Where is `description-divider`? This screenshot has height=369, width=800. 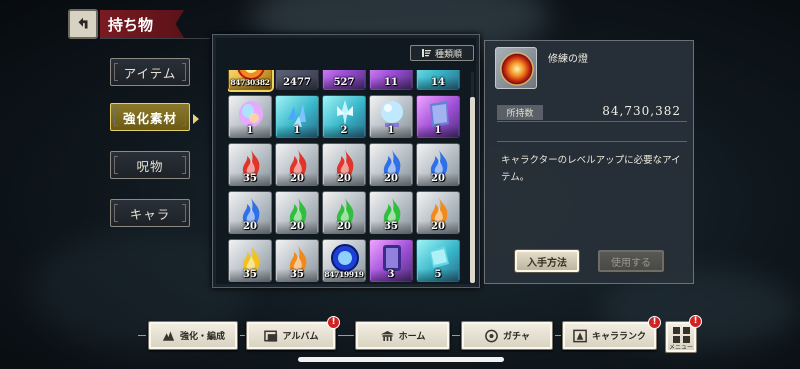 description-divider is located at coordinates (592, 141).